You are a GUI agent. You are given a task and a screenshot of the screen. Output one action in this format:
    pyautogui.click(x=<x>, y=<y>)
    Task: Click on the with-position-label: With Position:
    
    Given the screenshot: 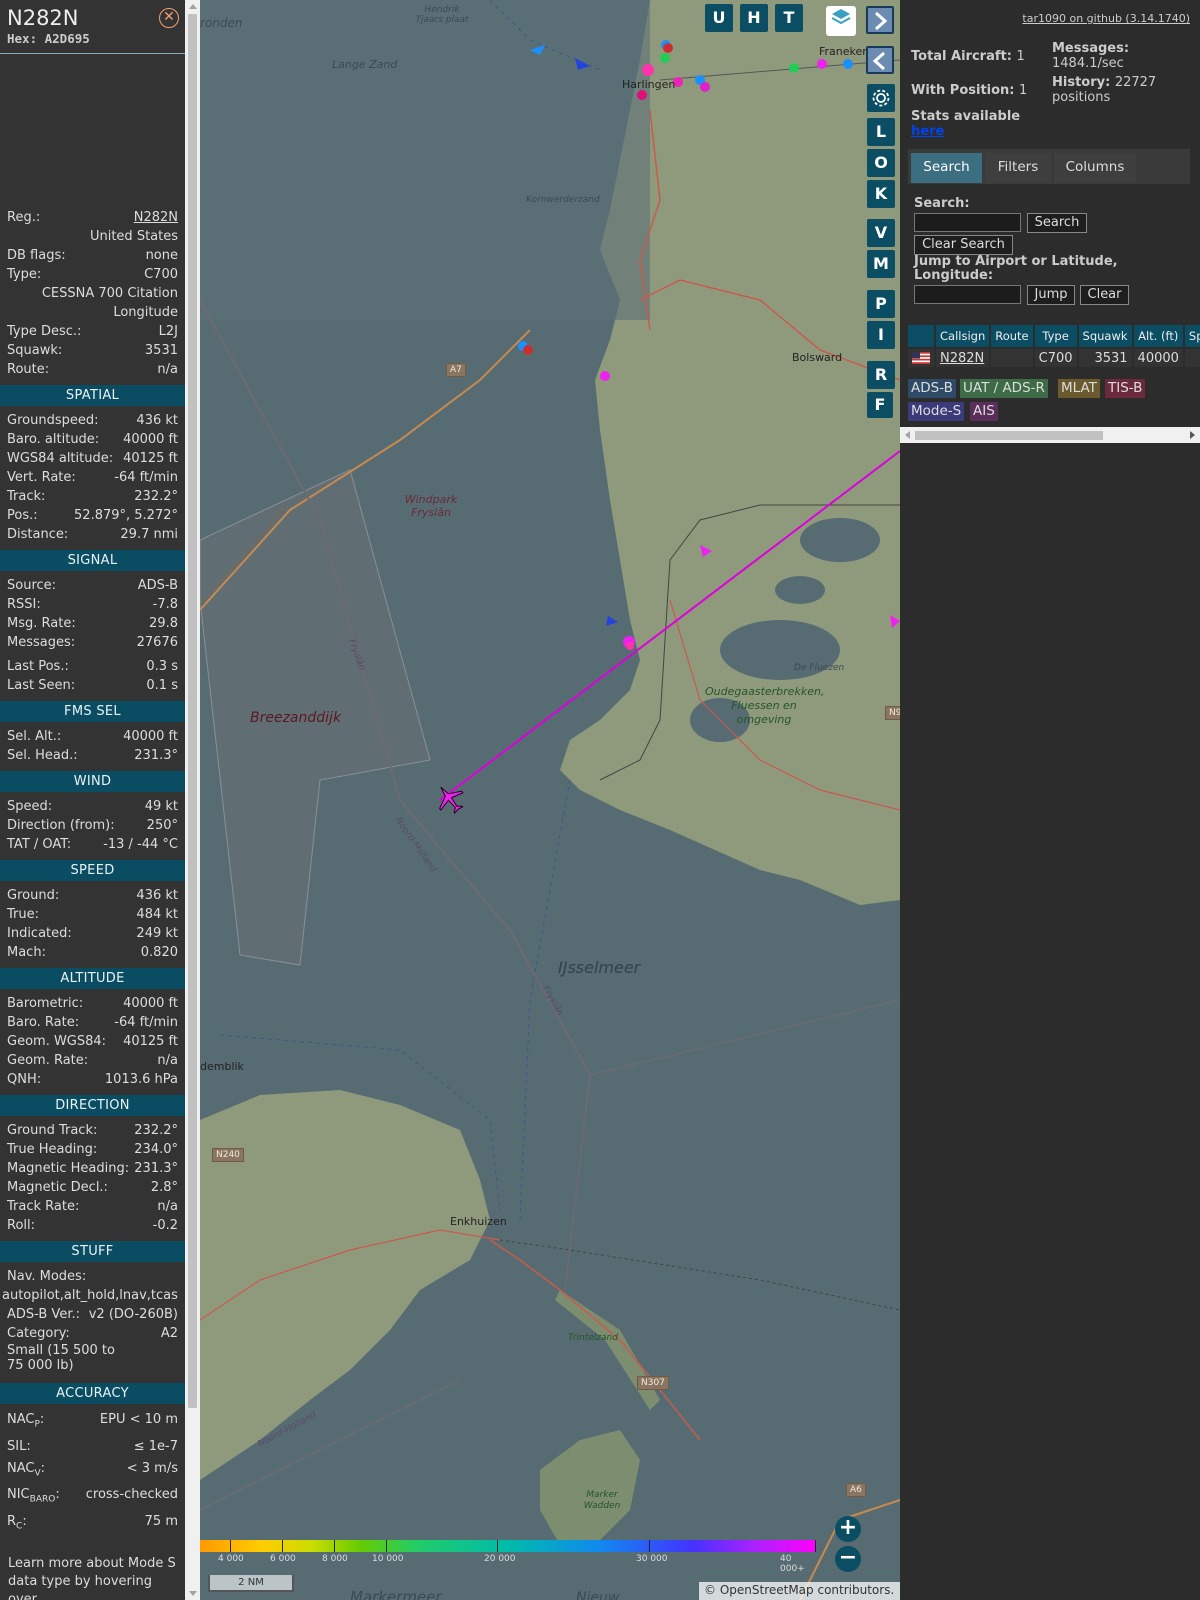 What is the action you would take?
    pyautogui.click(x=963, y=90)
    